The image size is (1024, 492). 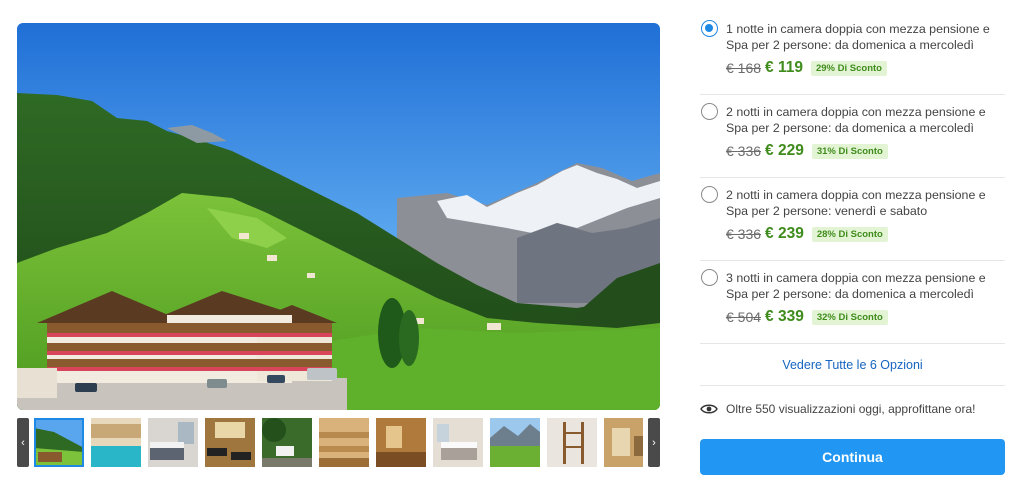 I want to click on option-prices: € 504 € 339 32% Di Sconto, so click(x=807, y=317).